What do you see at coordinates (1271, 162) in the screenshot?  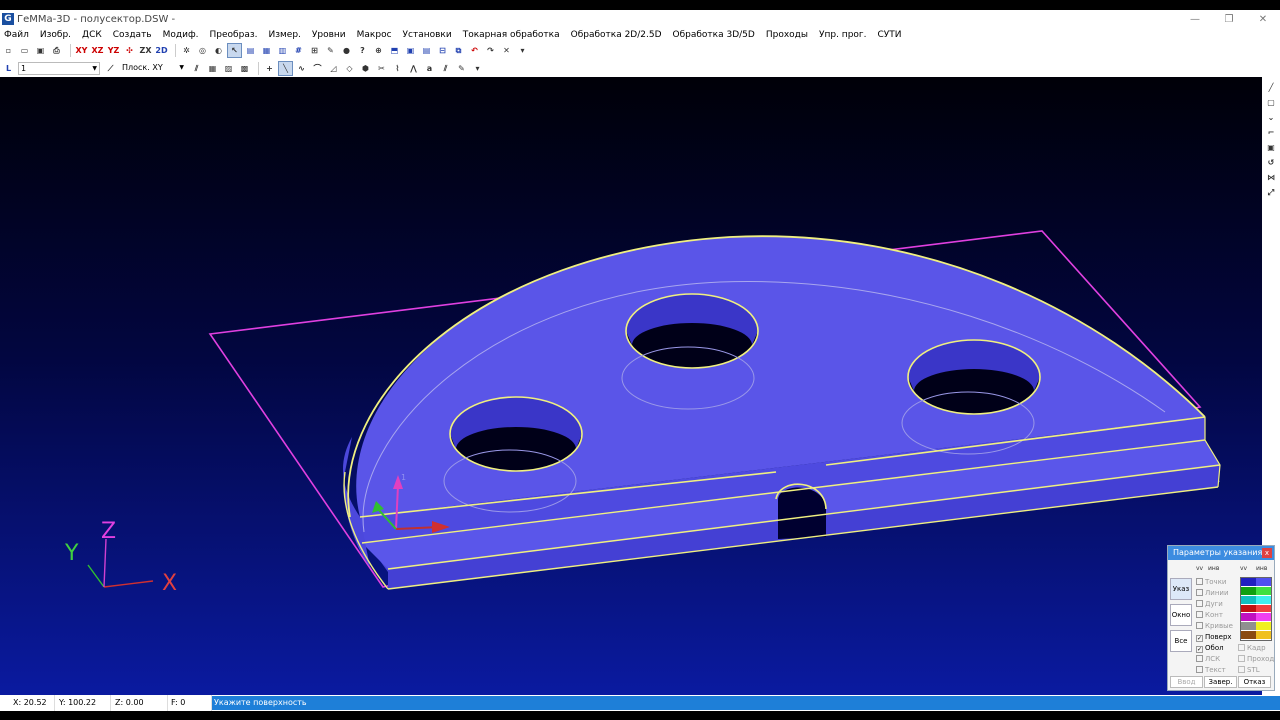 I see `rotate-icon: ↺` at bounding box center [1271, 162].